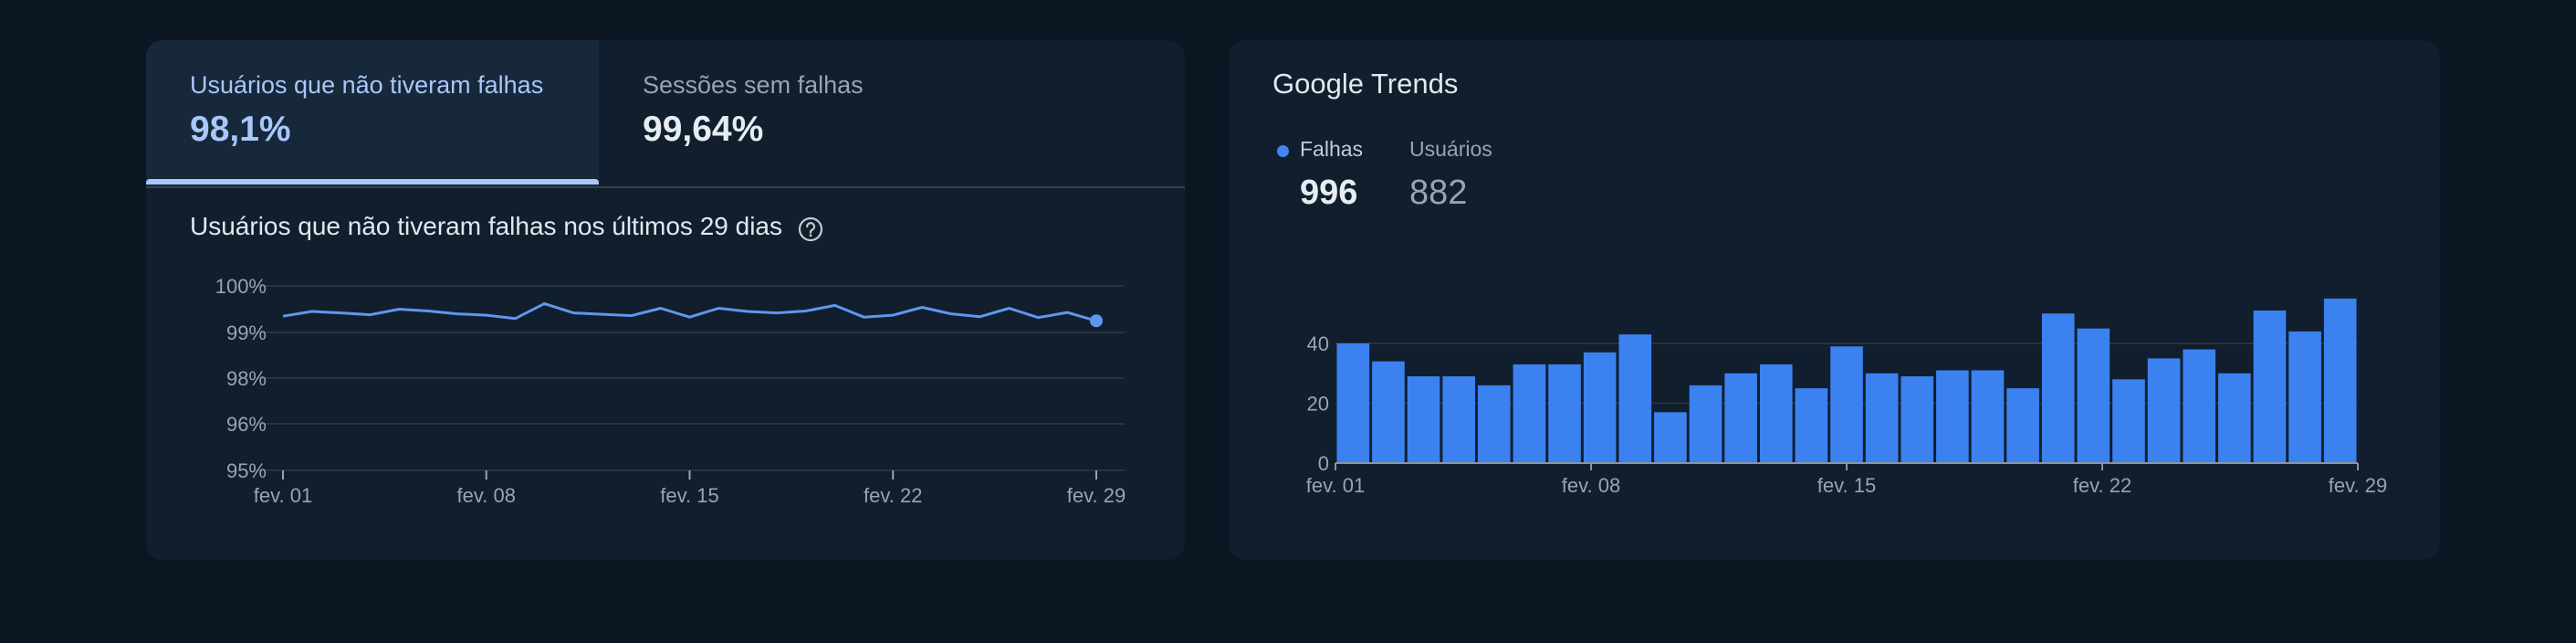 This screenshot has width=2576, height=643. I want to click on failures-bar-chart: 0 20 40 fev. 01 fev. 08 fev. 15 fev. 22 fev. 29, so click(1847, 397).